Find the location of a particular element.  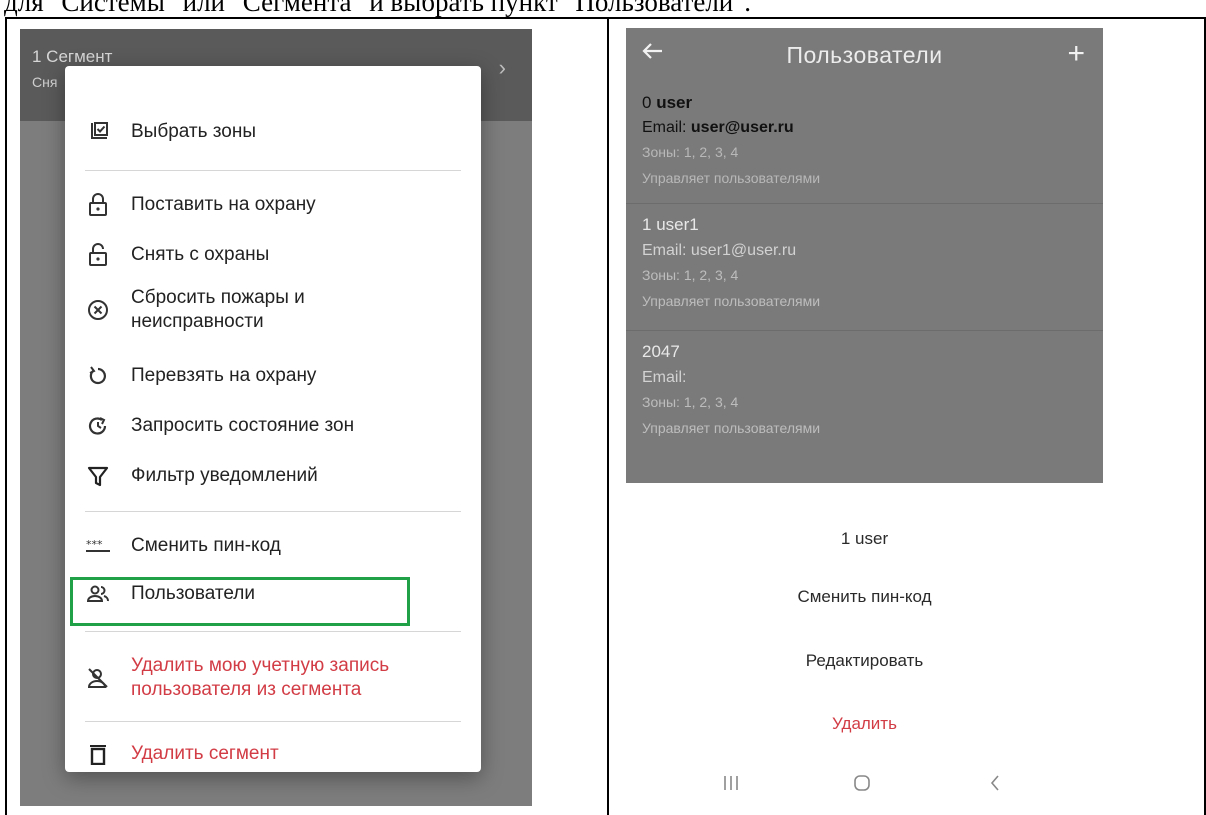

table-border-top is located at coordinates (605, 18).